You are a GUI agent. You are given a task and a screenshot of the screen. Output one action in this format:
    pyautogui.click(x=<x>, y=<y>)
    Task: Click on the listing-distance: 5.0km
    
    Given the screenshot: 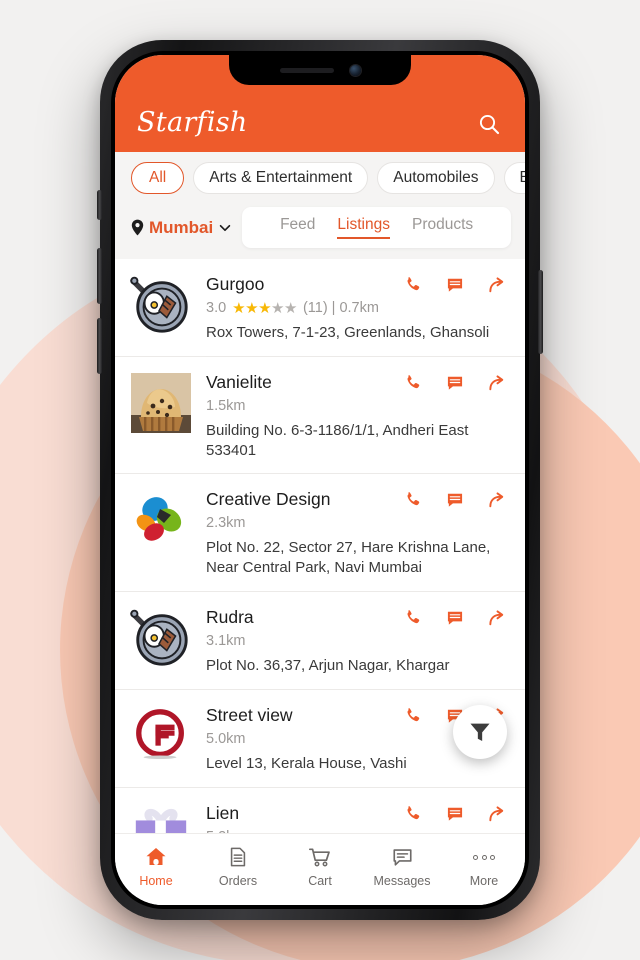 What is the action you would take?
    pyautogui.click(x=226, y=738)
    